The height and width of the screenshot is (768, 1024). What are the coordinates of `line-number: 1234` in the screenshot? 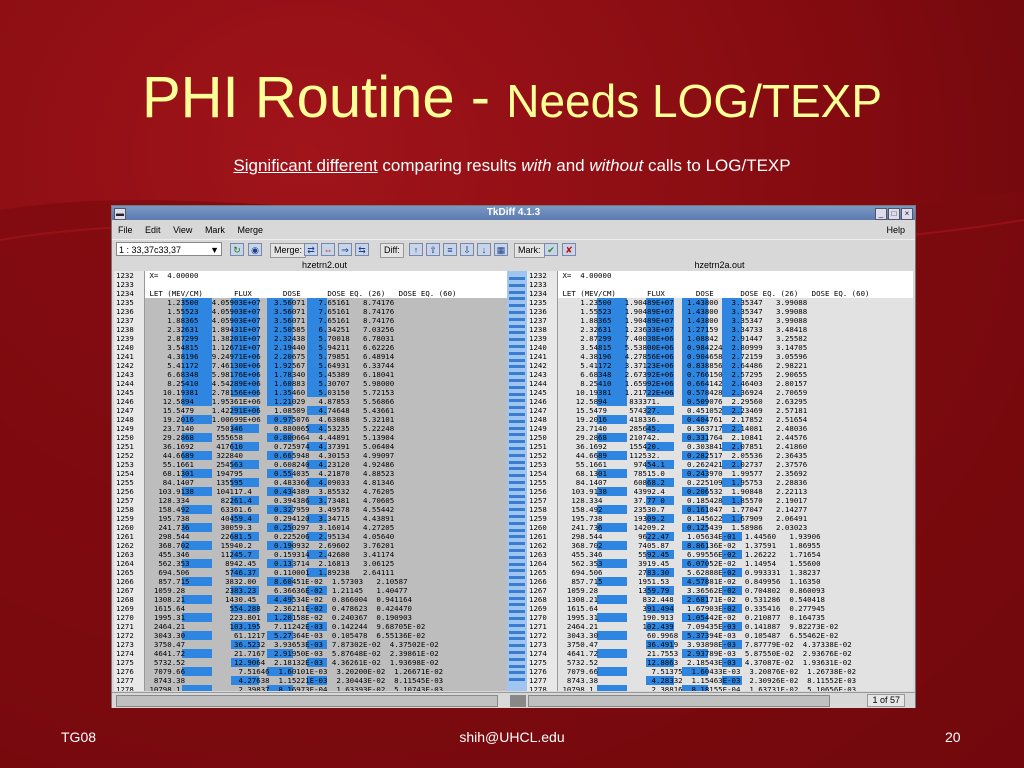 It's located at (125, 293).